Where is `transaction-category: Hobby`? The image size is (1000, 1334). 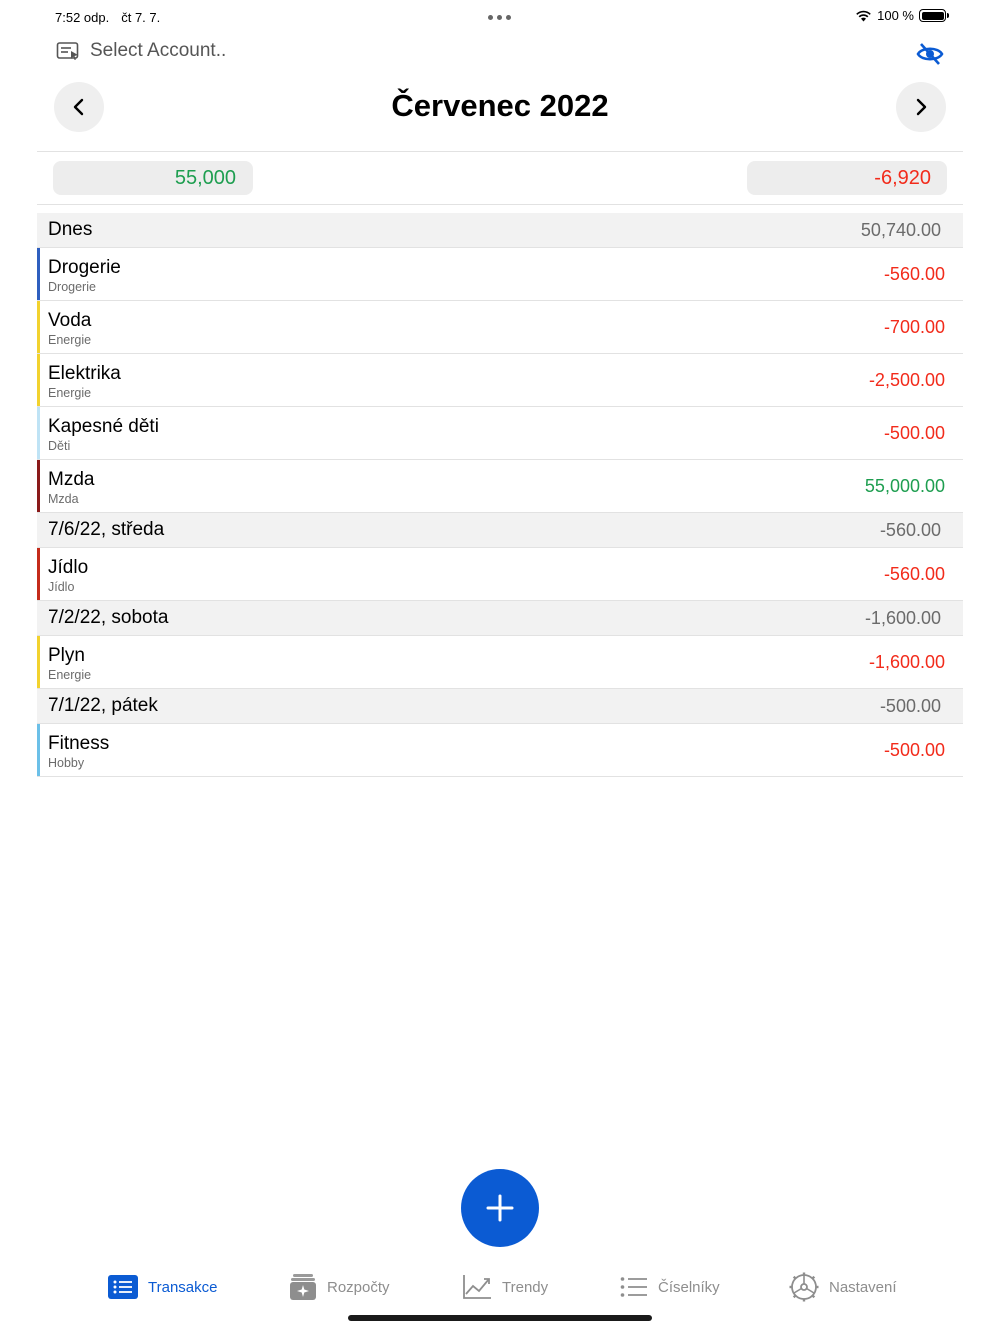
transaction-category: Hobby is located at coordinates (66, 763).